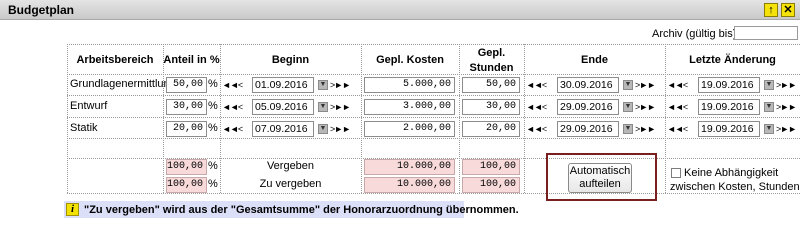 This screenshot has width=800, height=240. I want to click on info-icon: i, so click(72, 209).